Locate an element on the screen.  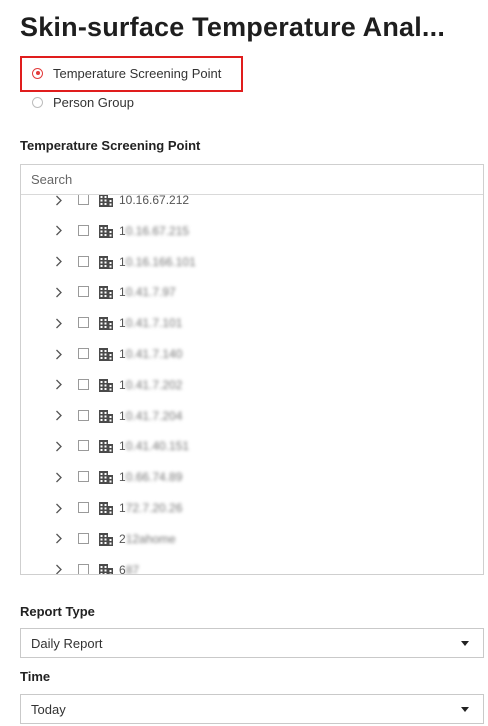
report-type-select: Daily Report is located at coordinates (252, 643).